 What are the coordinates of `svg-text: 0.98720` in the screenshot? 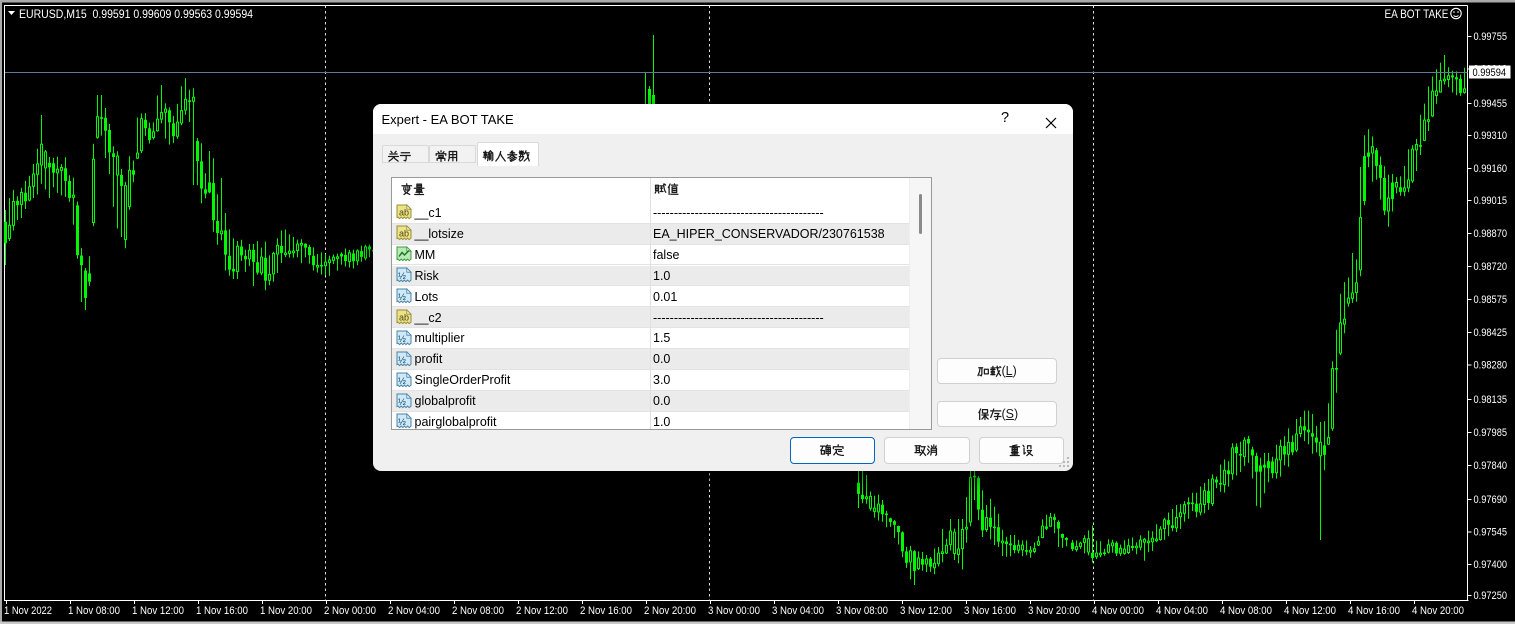 It's located at (1491, 267).